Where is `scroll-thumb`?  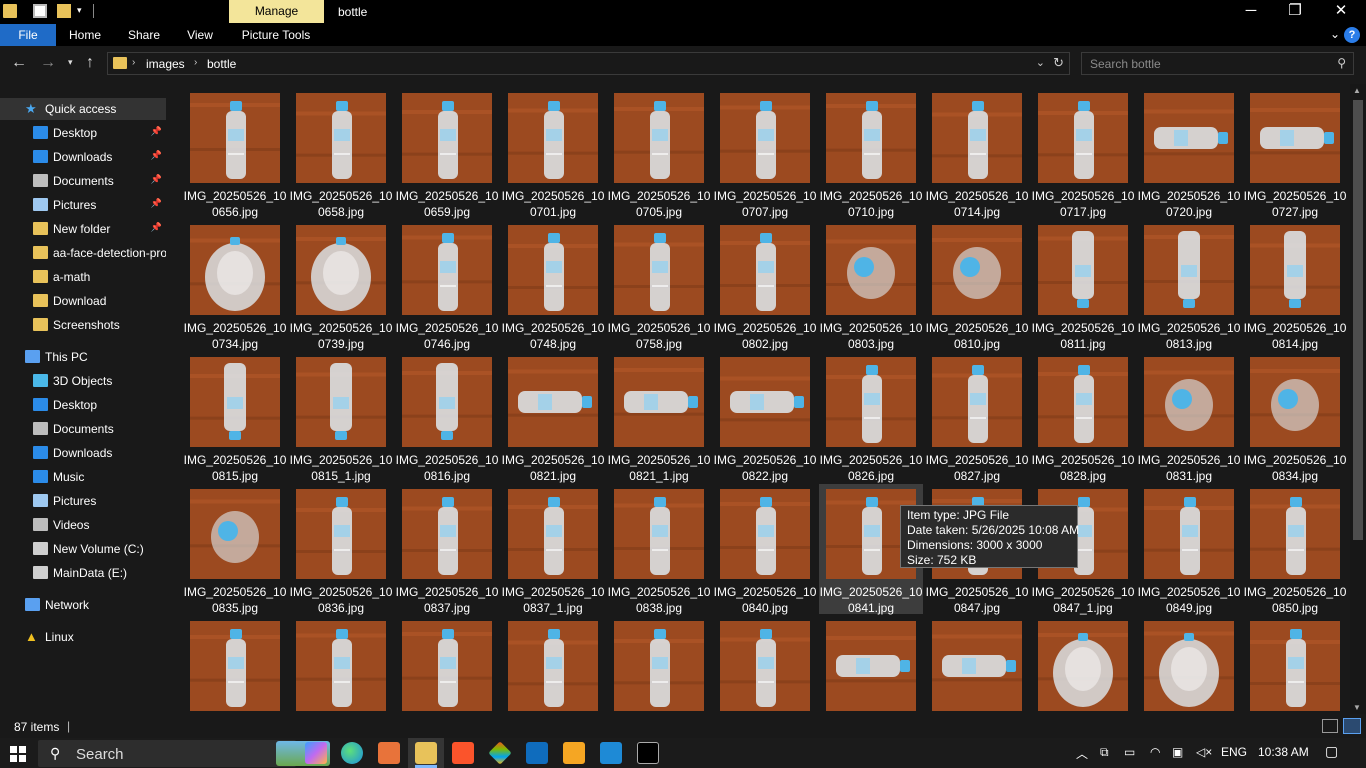 scroll-thumb is located at coordinates (1358, 320).